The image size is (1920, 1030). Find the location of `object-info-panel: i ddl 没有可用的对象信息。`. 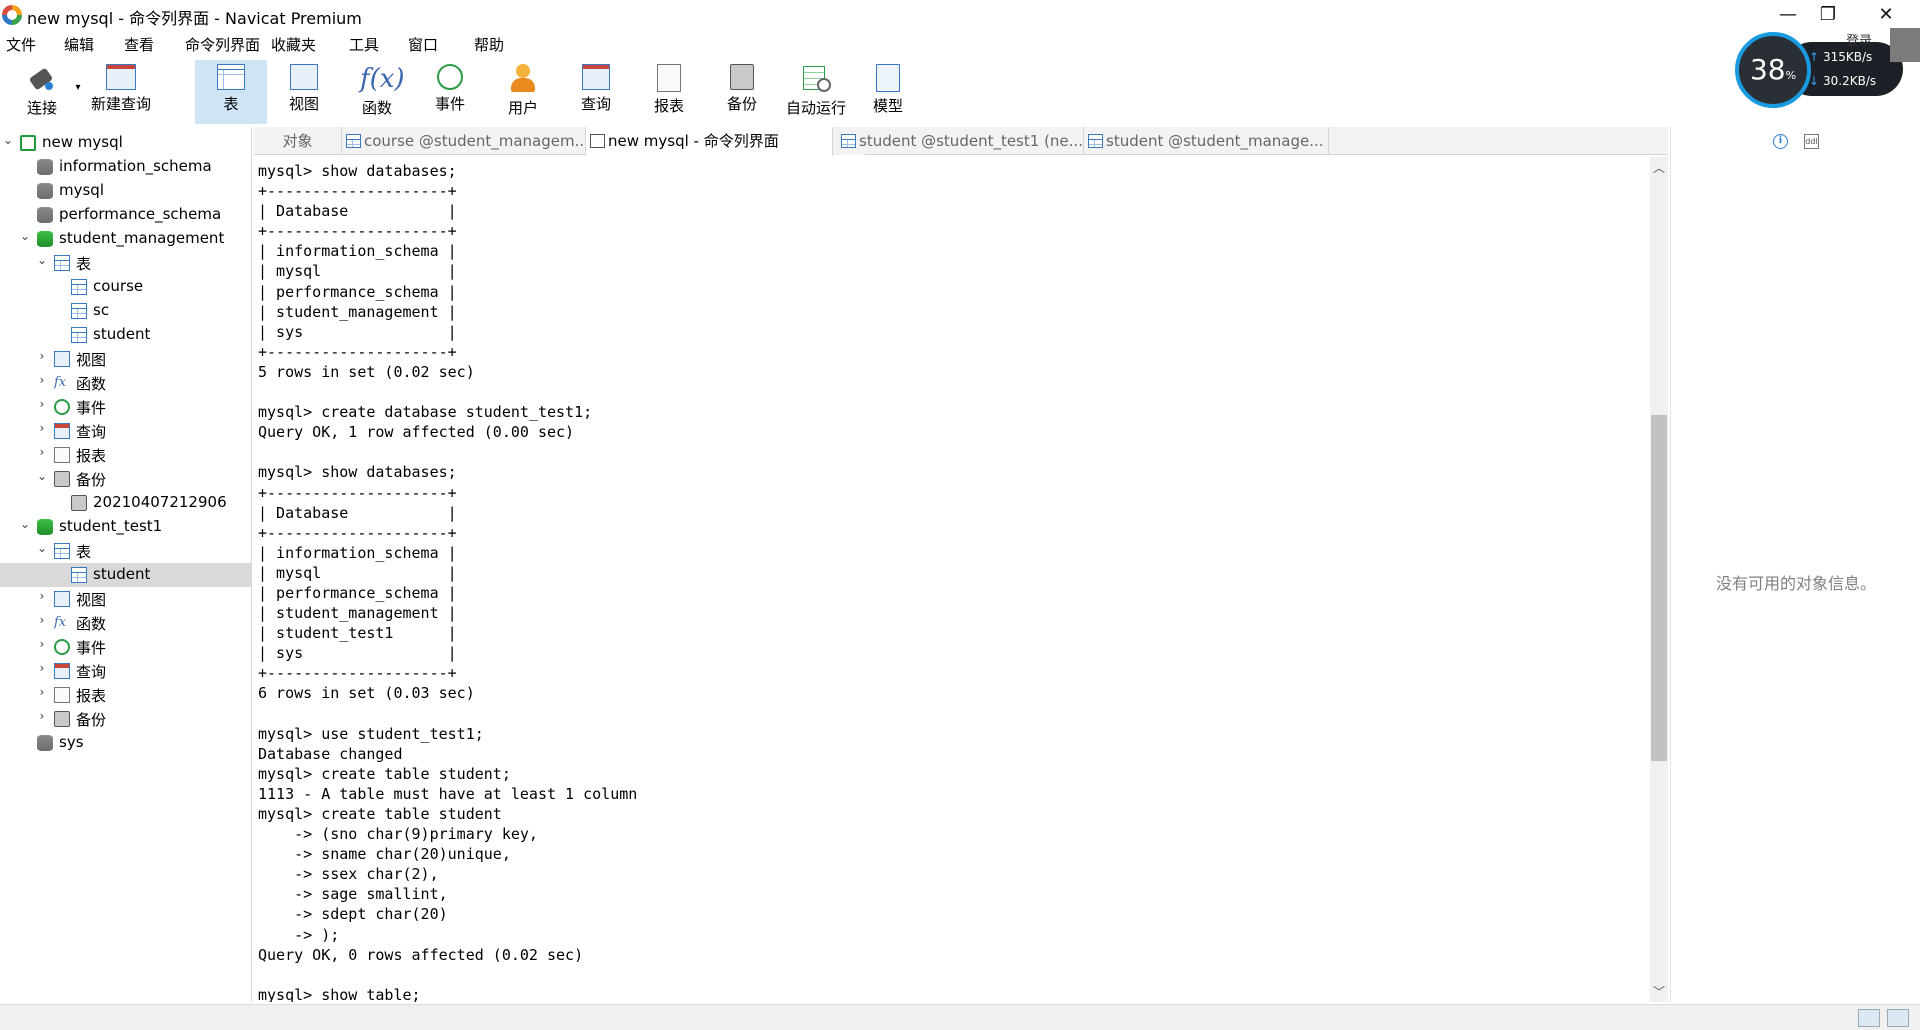

object-info-panel: i ddl 没有可用的对象信息。 is located at coordinates (1795, 564).